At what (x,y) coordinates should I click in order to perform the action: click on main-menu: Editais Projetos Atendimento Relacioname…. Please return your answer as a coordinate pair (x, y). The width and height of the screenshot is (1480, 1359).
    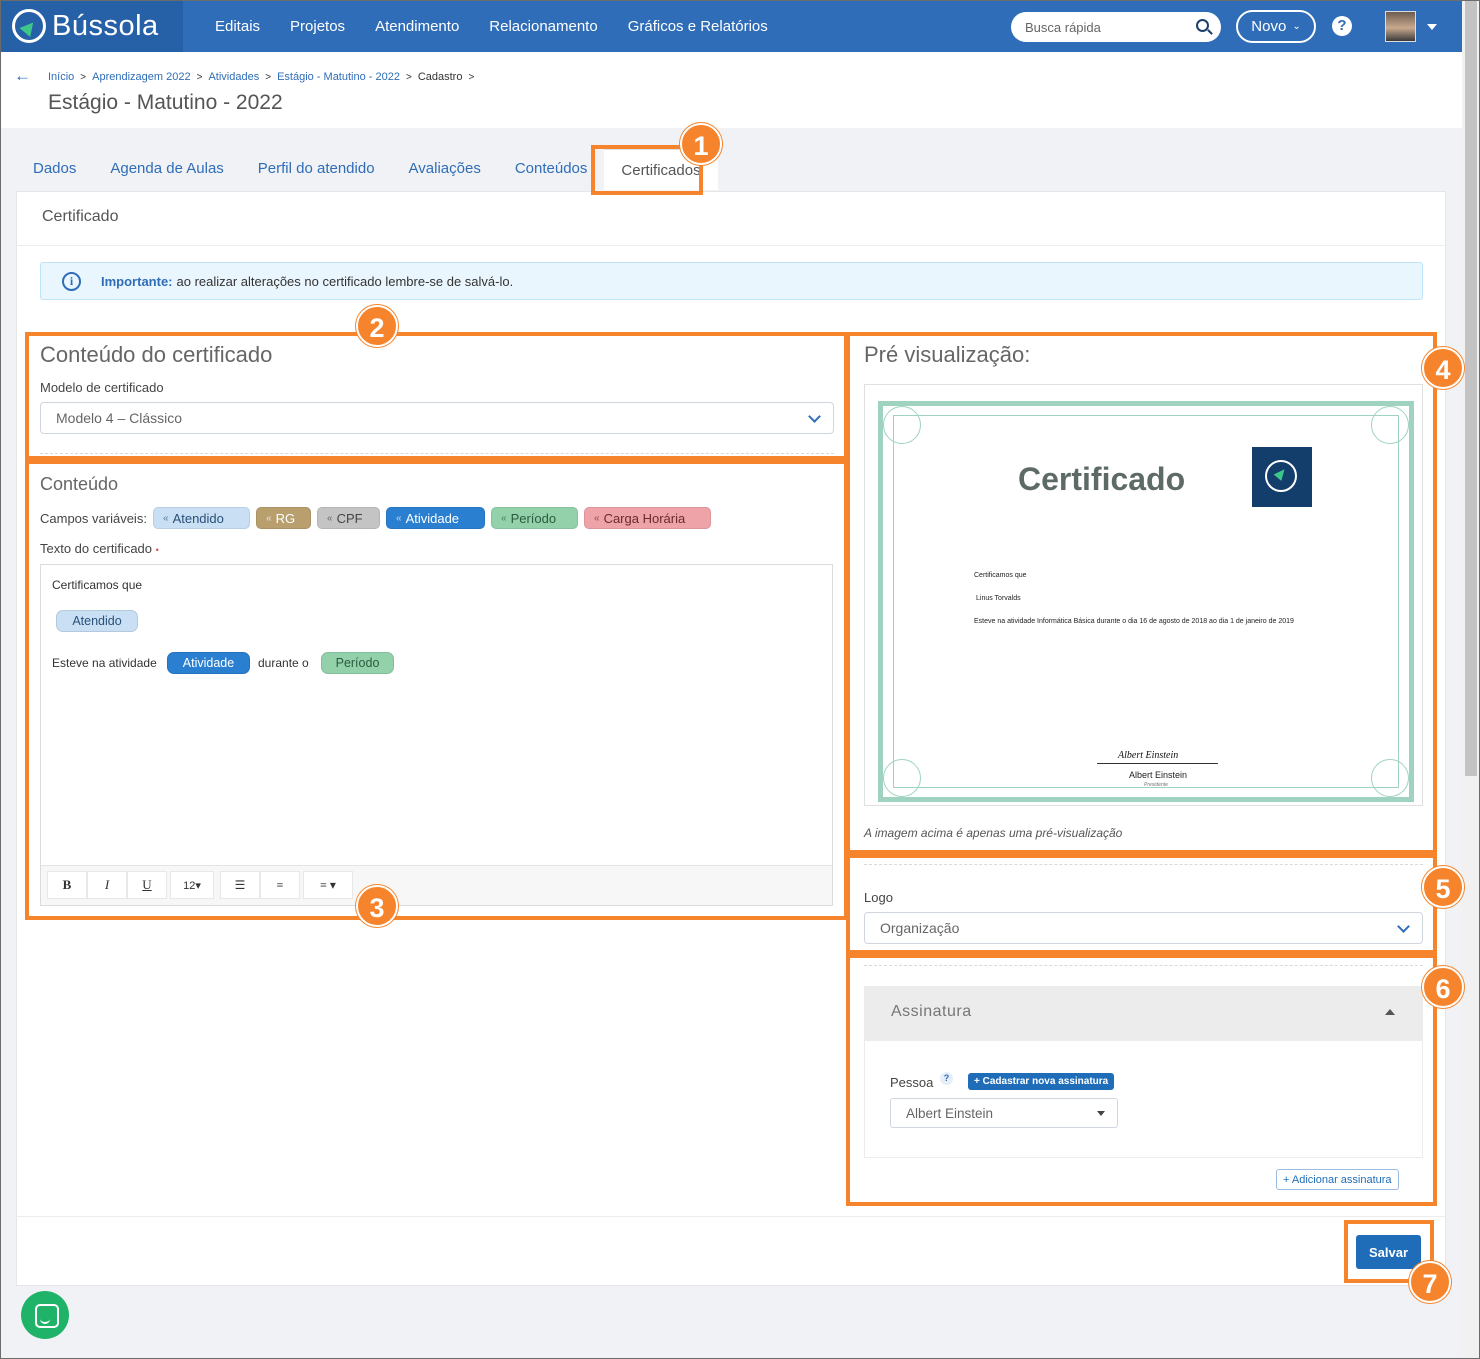
    Looking at the image, I should click on (491, 26).